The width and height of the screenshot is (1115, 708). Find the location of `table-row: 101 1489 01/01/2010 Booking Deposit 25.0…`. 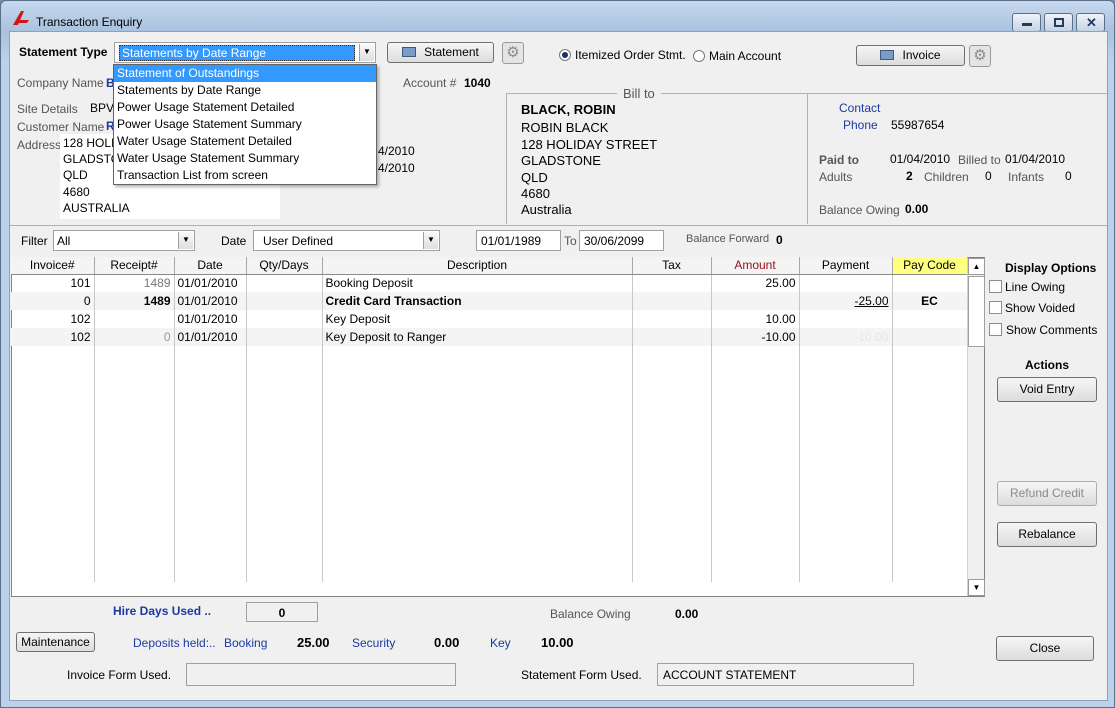

table-row: 101 1489 01/01/2010 Booking Deposit 25.0… is located at coordinates (489, 283).